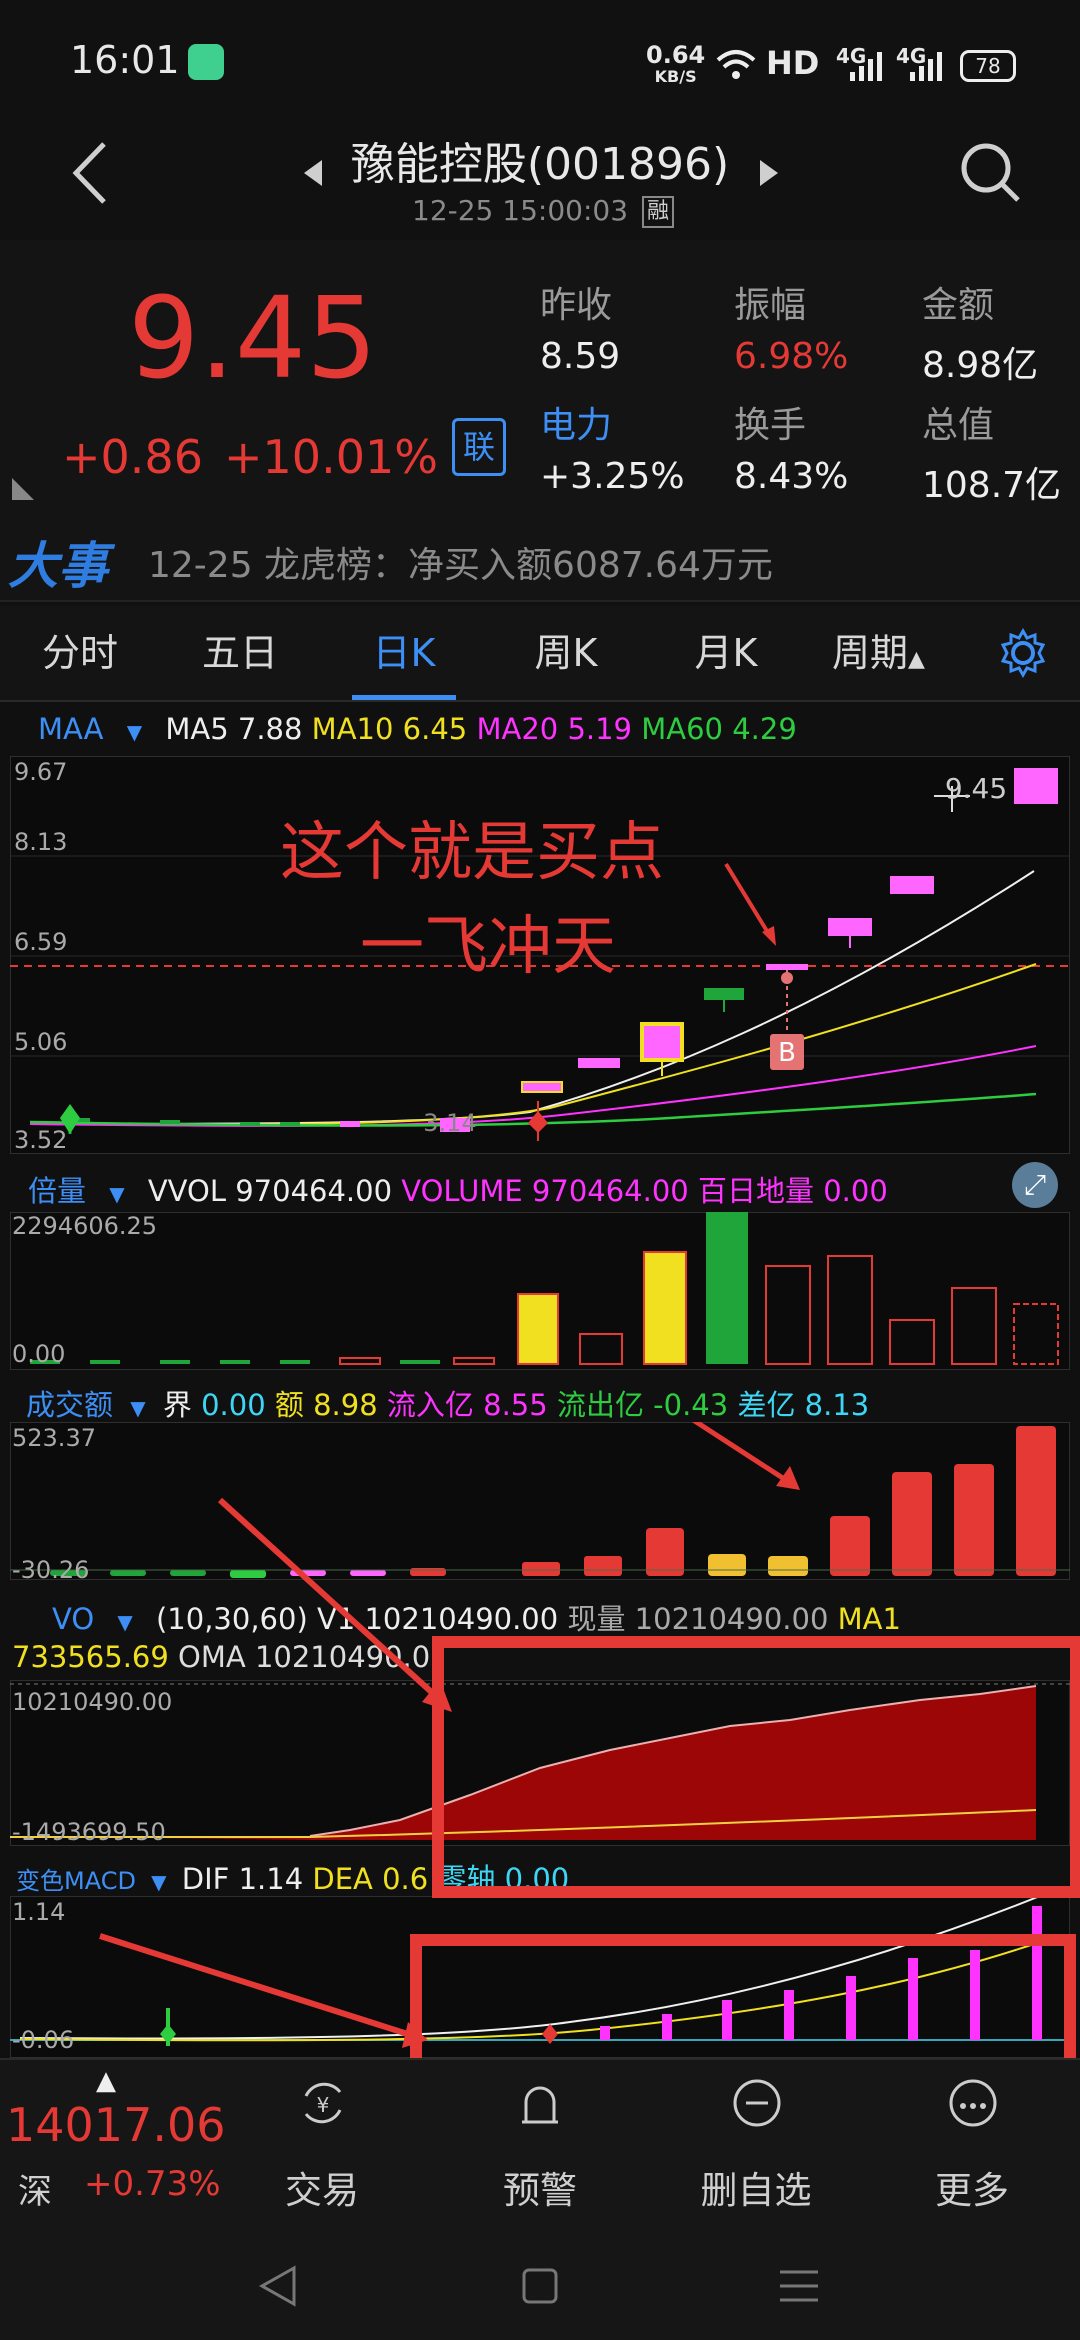 The image size is (1080, 2340). Describe the element at coordinates (38, 1354) in the screenshot. I see `volume-axis-bottom: 0.00` at that location.